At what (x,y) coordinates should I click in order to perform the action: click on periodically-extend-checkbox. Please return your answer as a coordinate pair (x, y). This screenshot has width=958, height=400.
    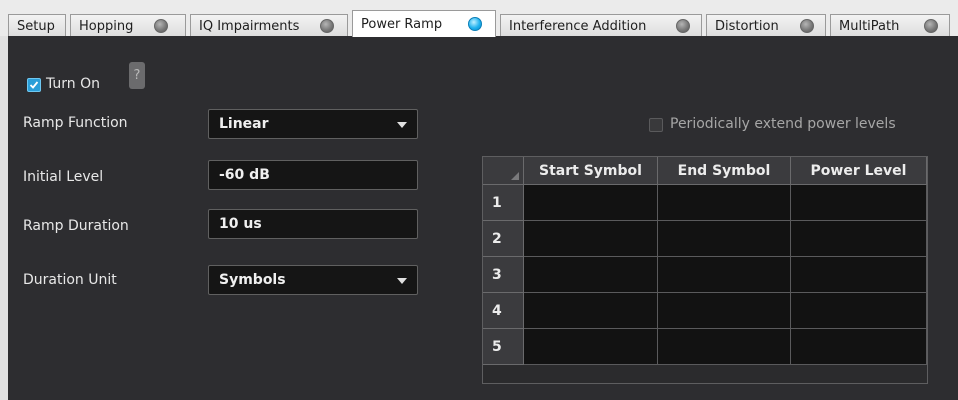
    Looking at the image, I should click on (656, 125).